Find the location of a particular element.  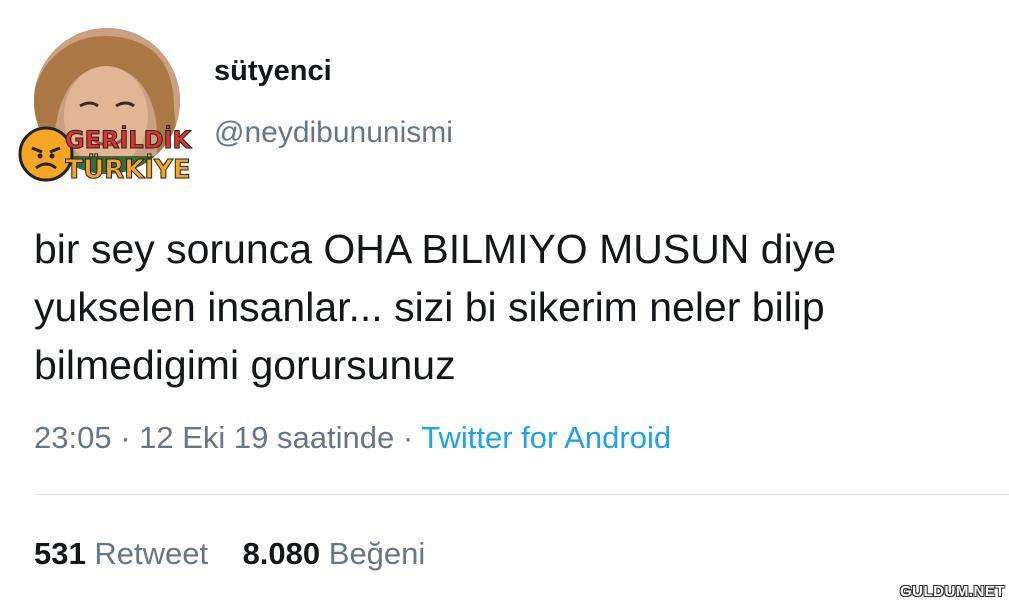

tweet-time: 23:05 is located at coordinates (73, 437).